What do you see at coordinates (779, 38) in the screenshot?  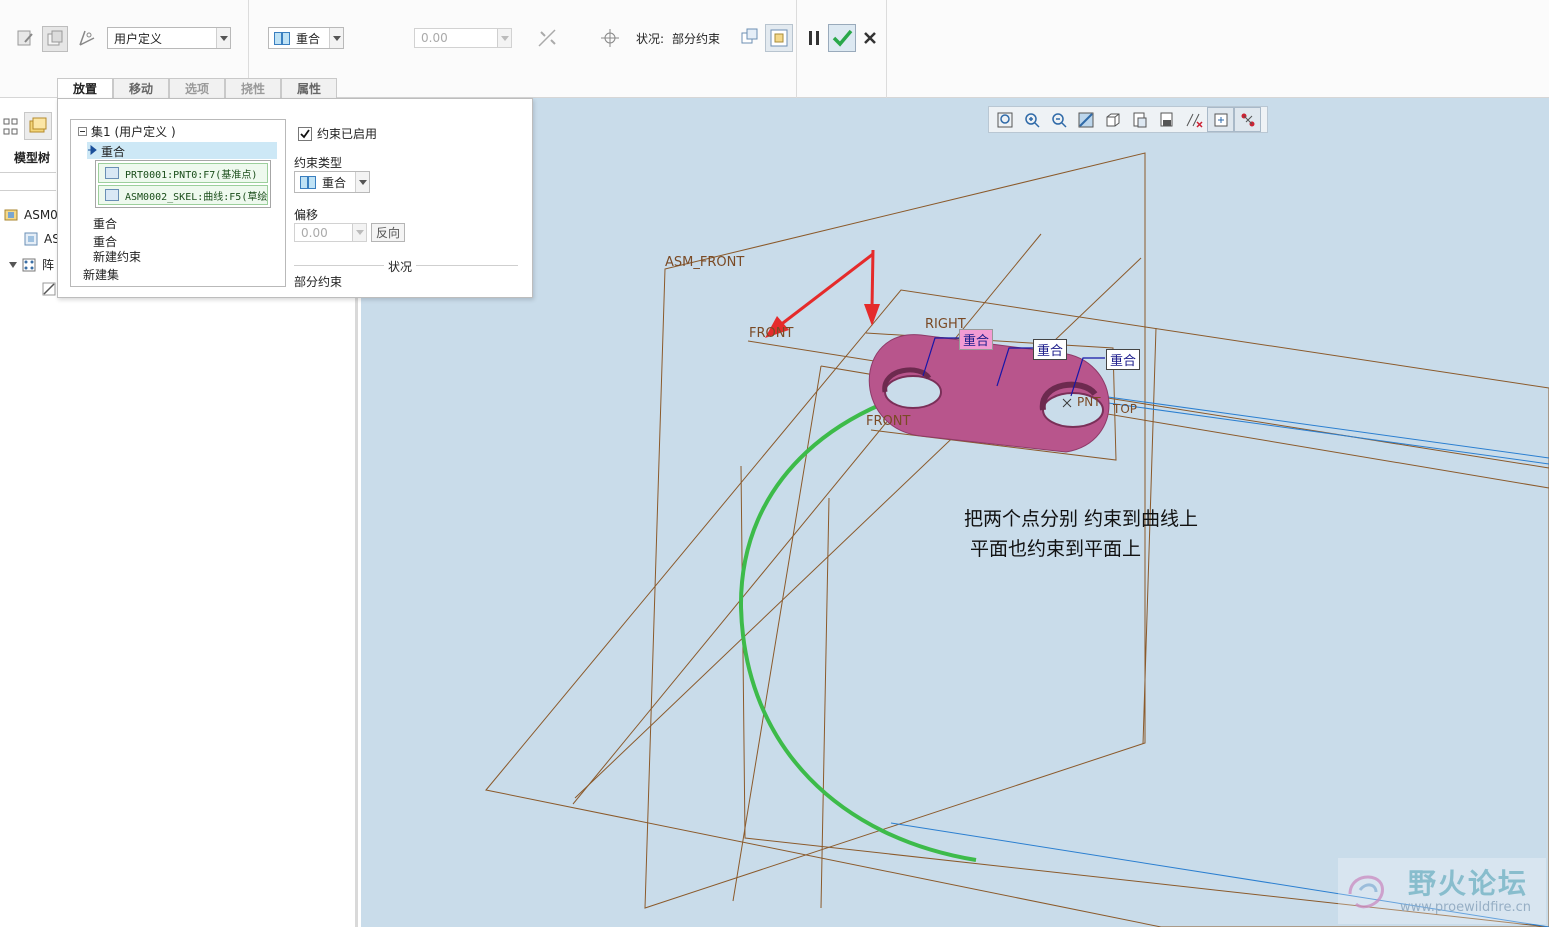 I see `assembly-window-icon` at bounding box center [779, 38].